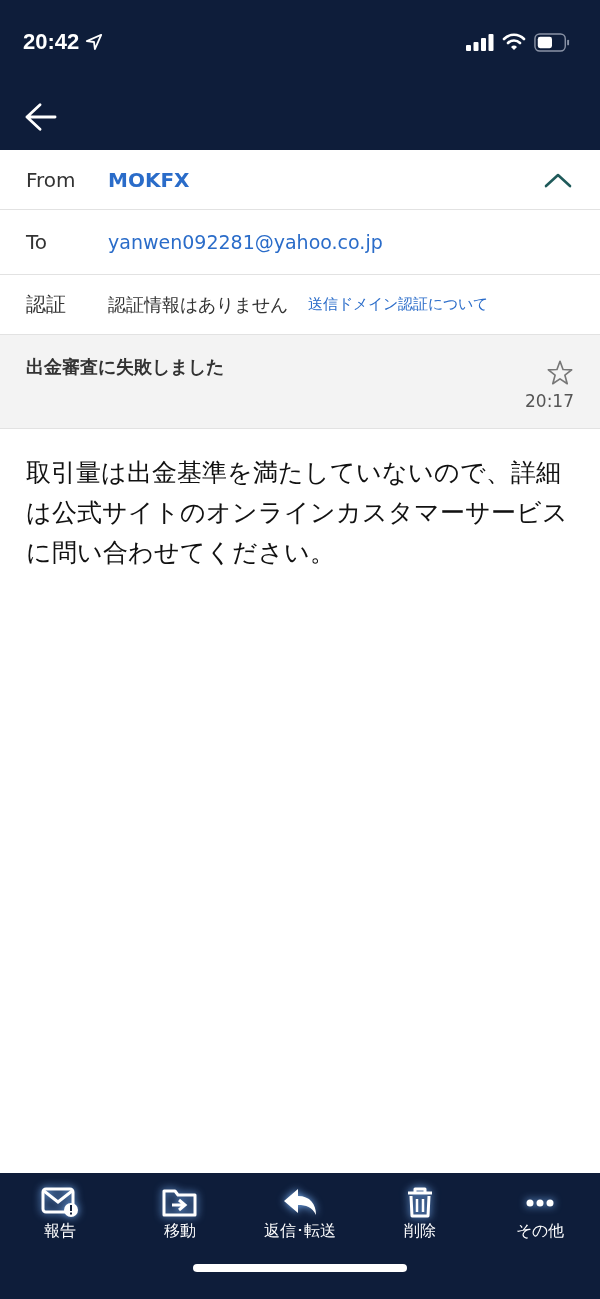 This screenshot has height=1299, width=600. I want to click on toolbar-button: その他, so click(540, 1213).